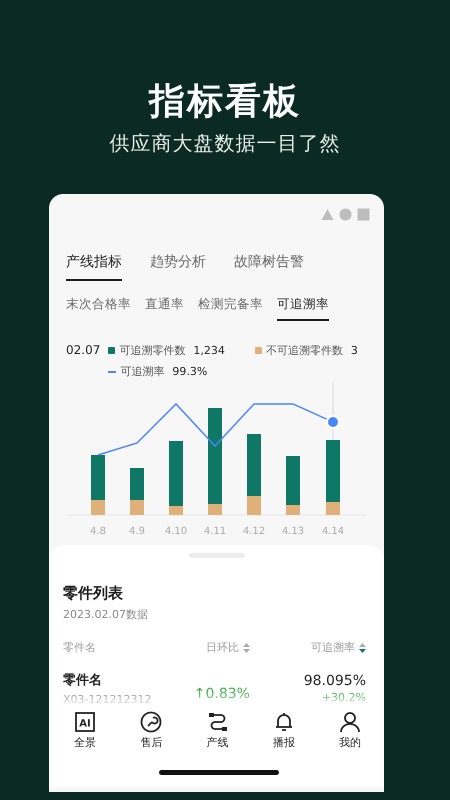 The width and height of the screenshot is (450, 800). I want to click on legend-label: 不可追溯零件数, so click(304, 350).